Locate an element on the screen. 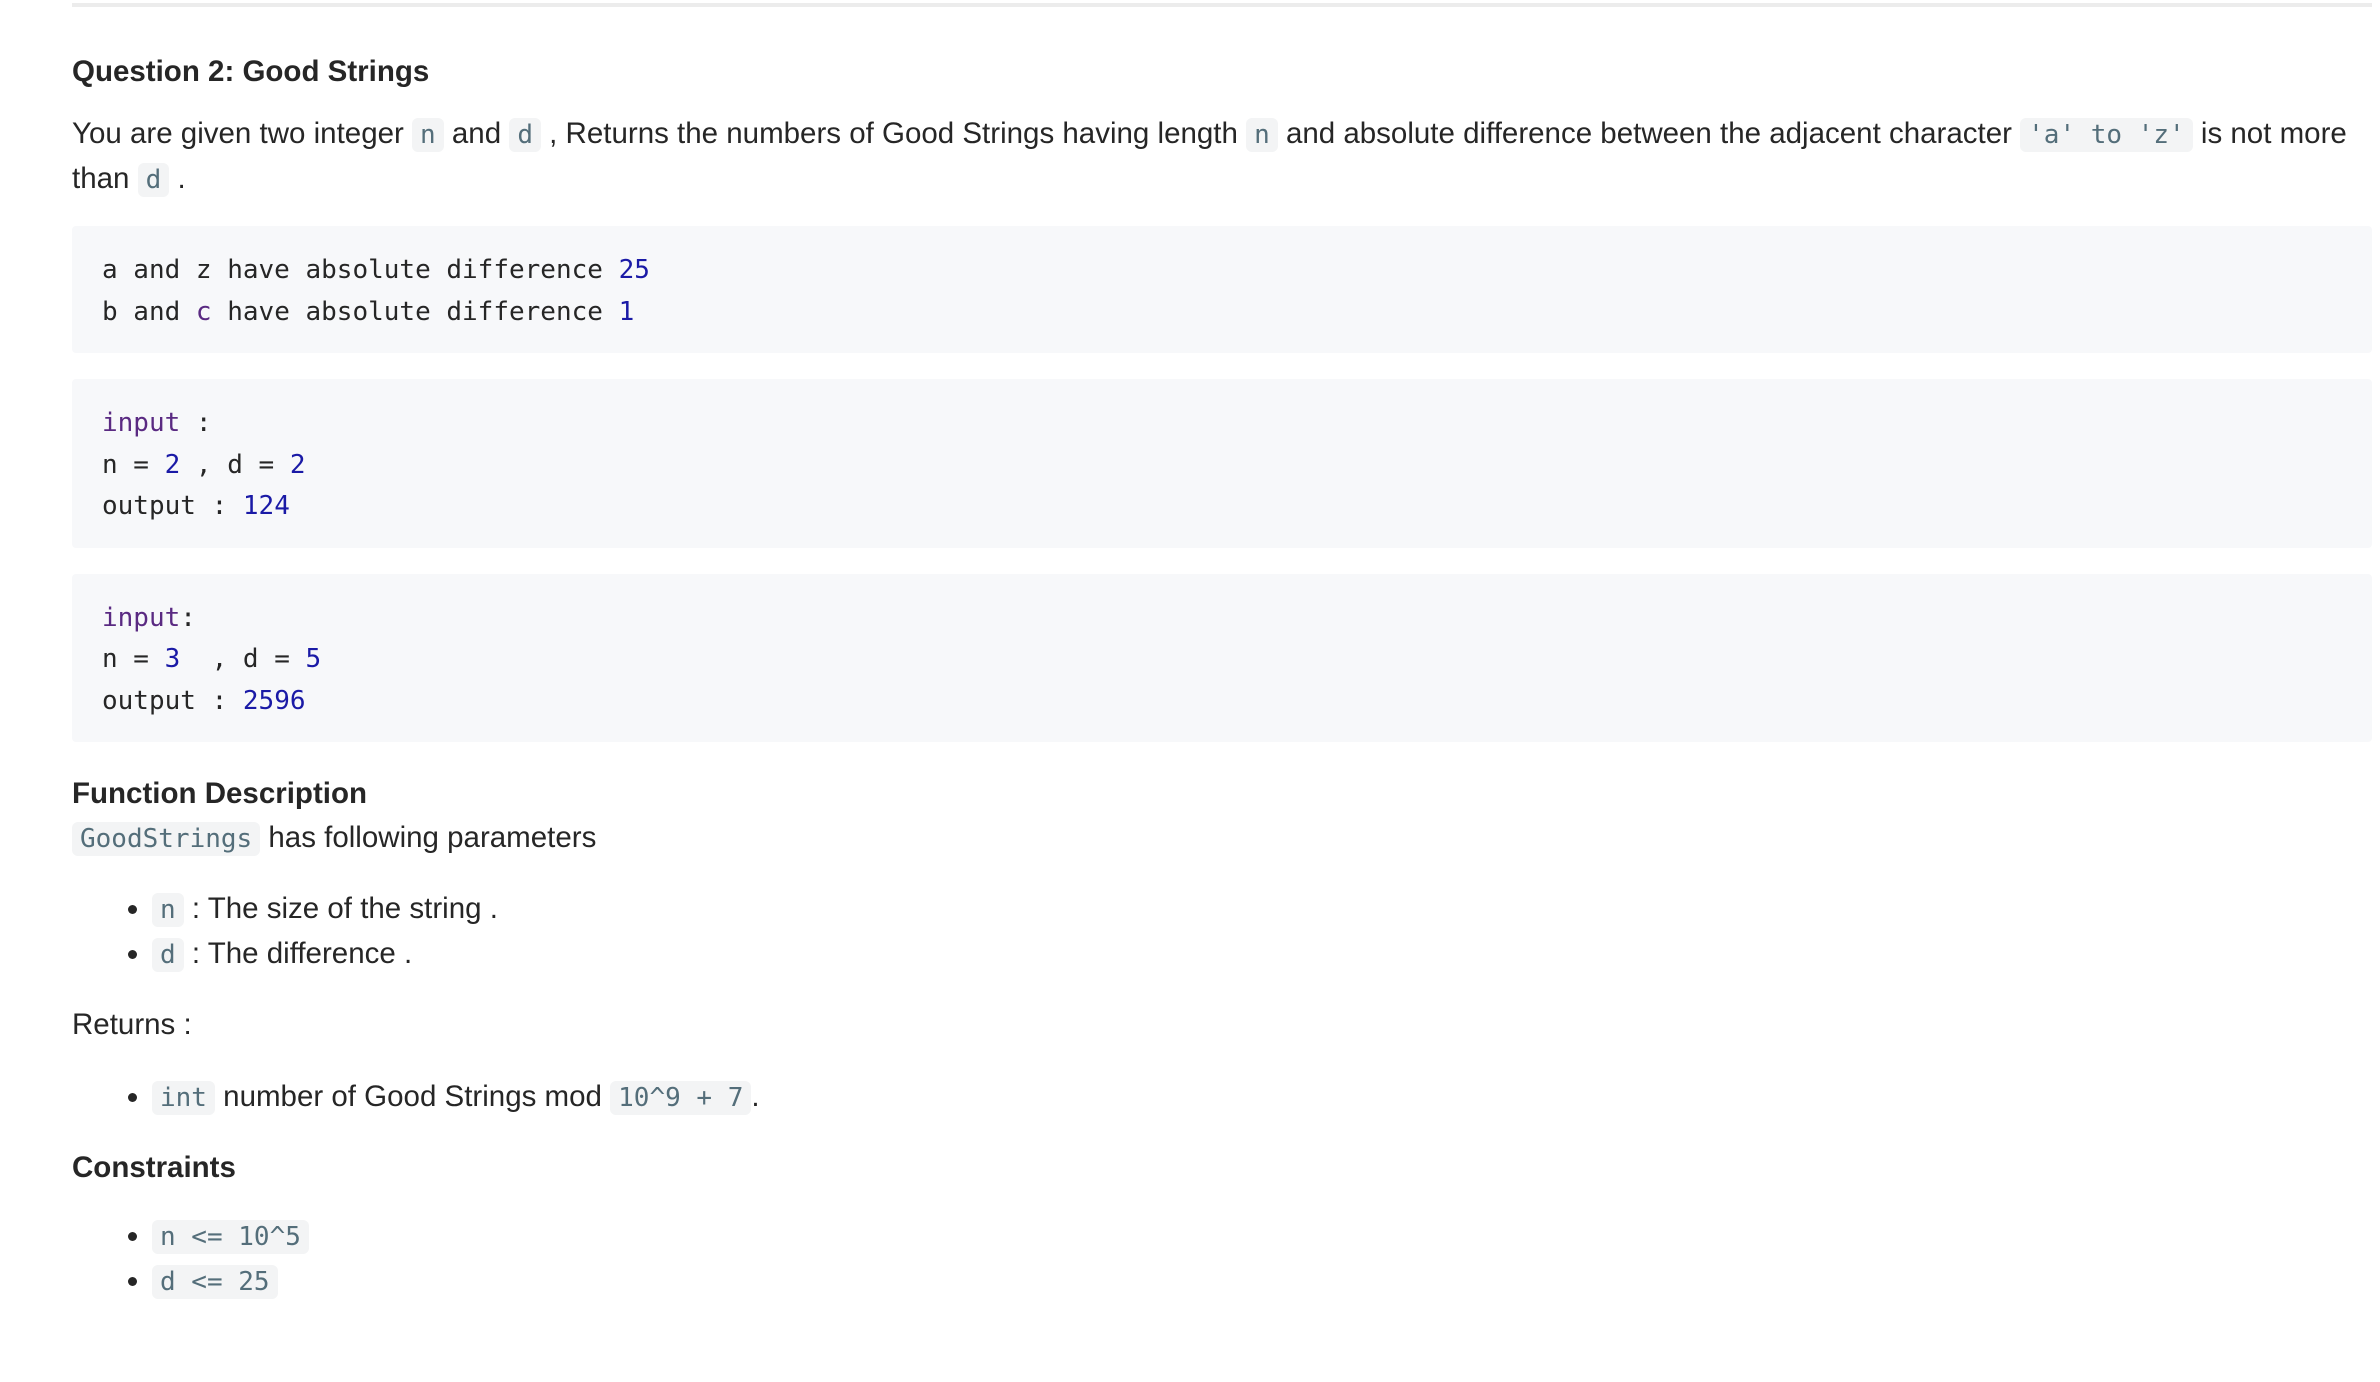 This screenshot has height=1382, width=2380. code-number: 1 is located at coordinates (626, 311).